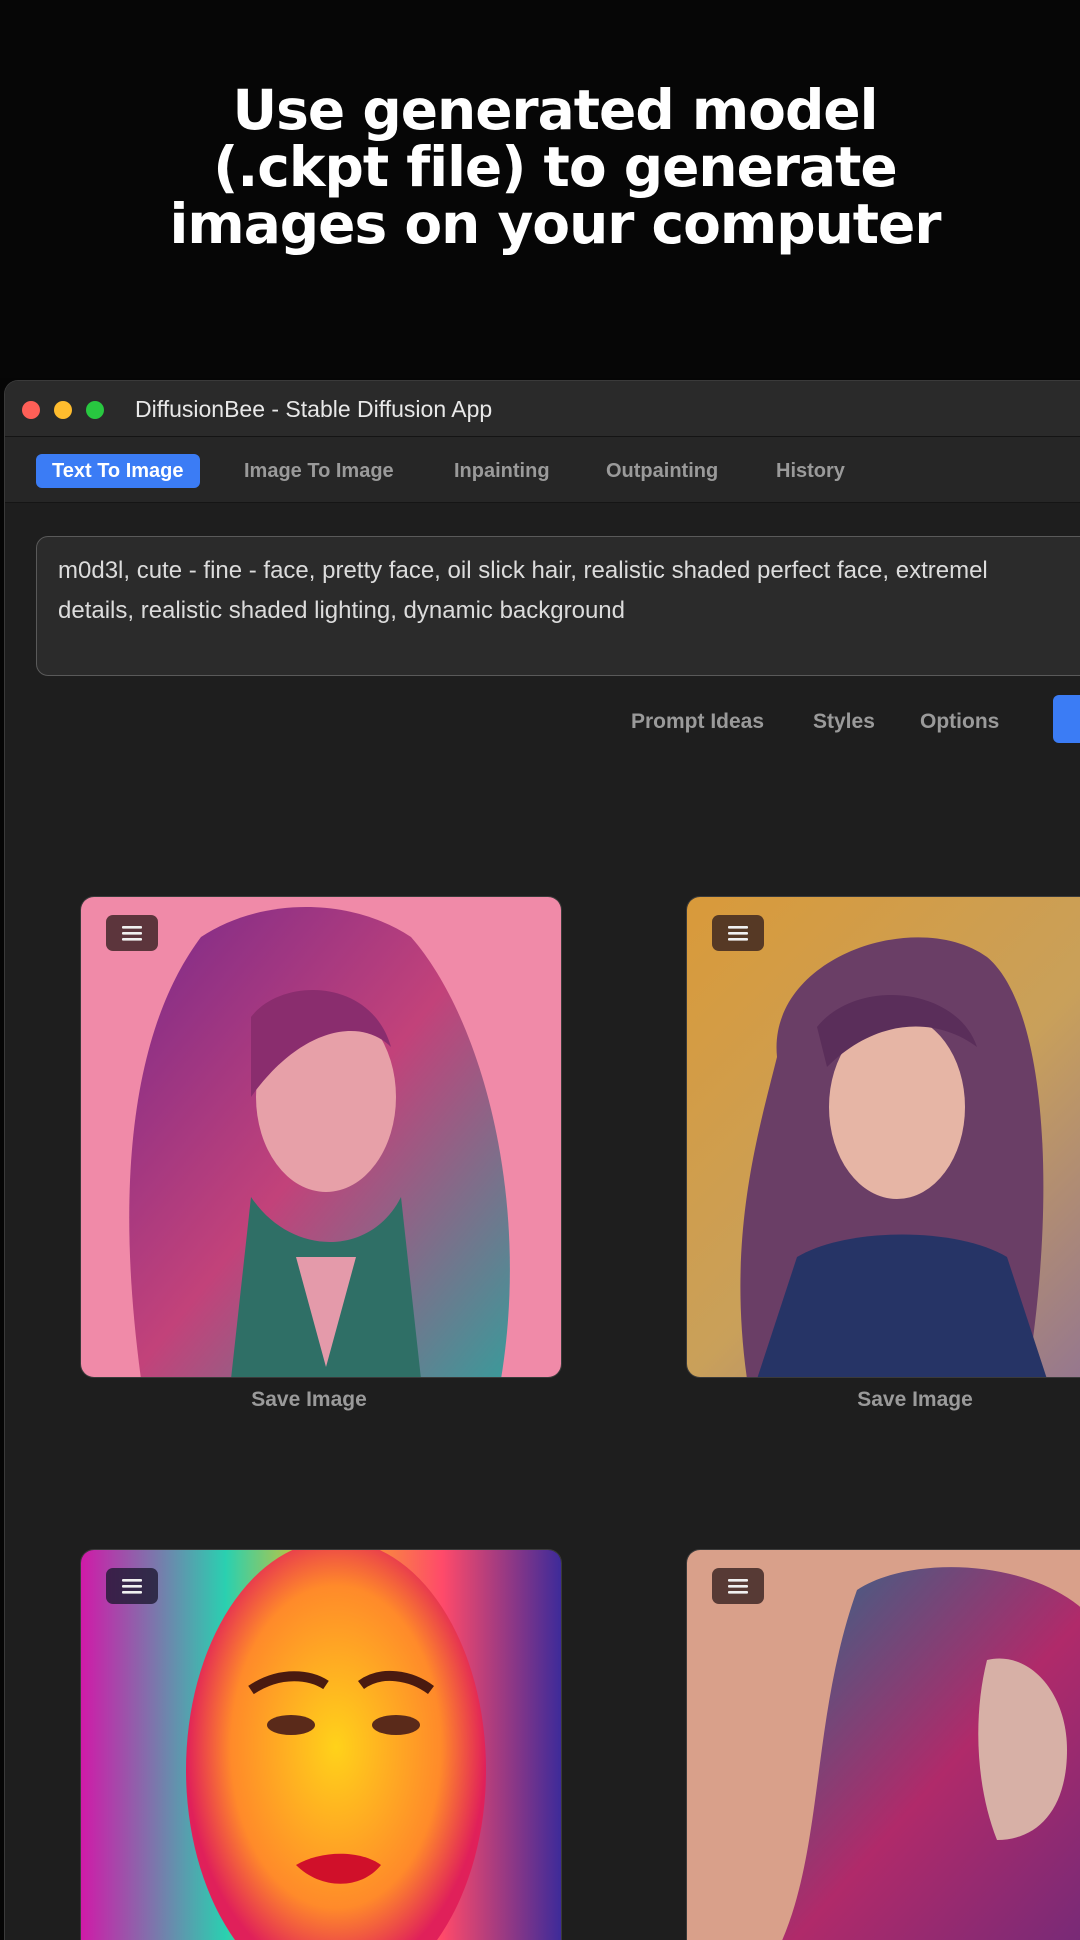  Describe the element at coordinates (118, 471) in the screenshot. I see `tab-text-to-image: Text To Image` at that location.